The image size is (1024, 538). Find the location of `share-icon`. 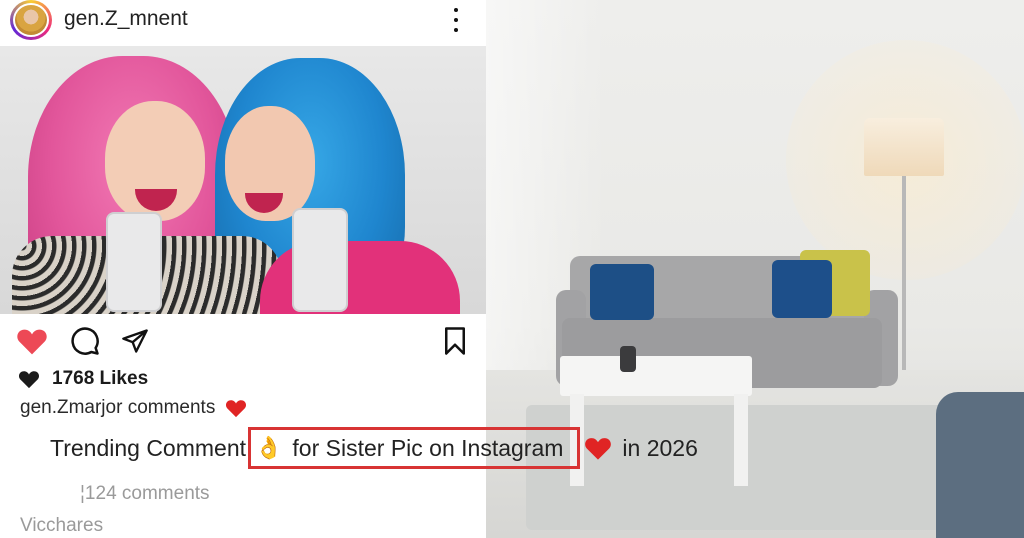

share-icon is located at coordinates (135, 341).